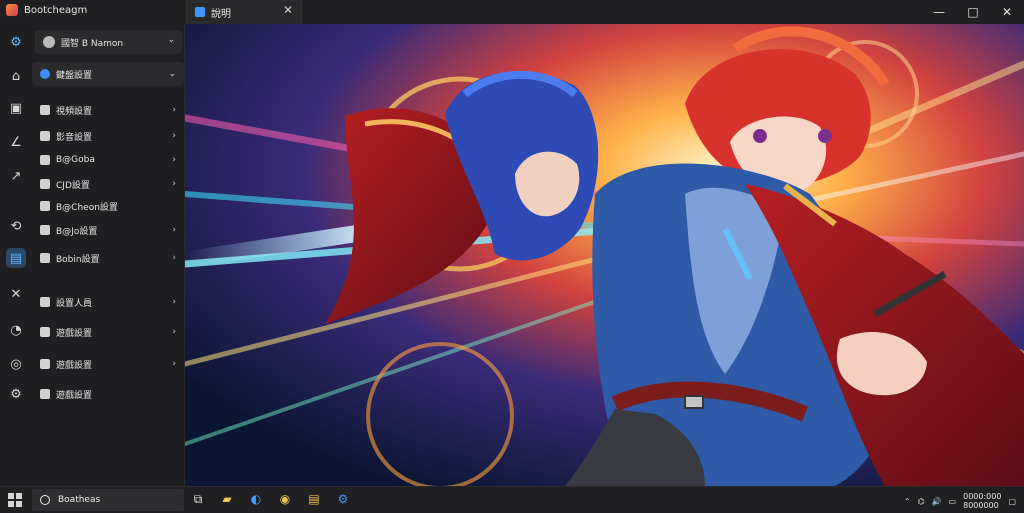 This screenshot has width=1024, height=513. Describe the element at coordinates (16, 330) in the screenshot. I see `headset-icon: ◔` at that location.